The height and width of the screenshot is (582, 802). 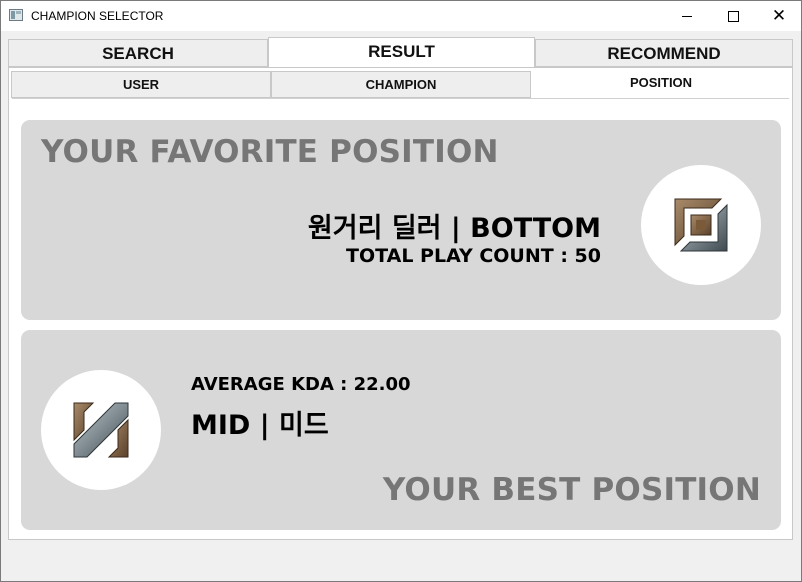 I want to click on maximize-button, so click(x=733, y=16).